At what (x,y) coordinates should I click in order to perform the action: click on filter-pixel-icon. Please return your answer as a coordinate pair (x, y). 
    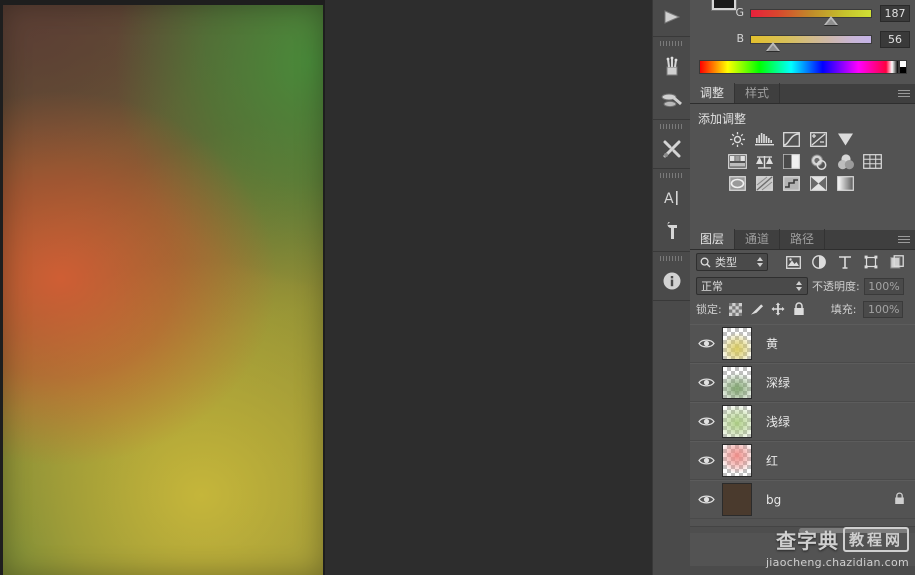
    Looking at the image, I should click on (793, 262).